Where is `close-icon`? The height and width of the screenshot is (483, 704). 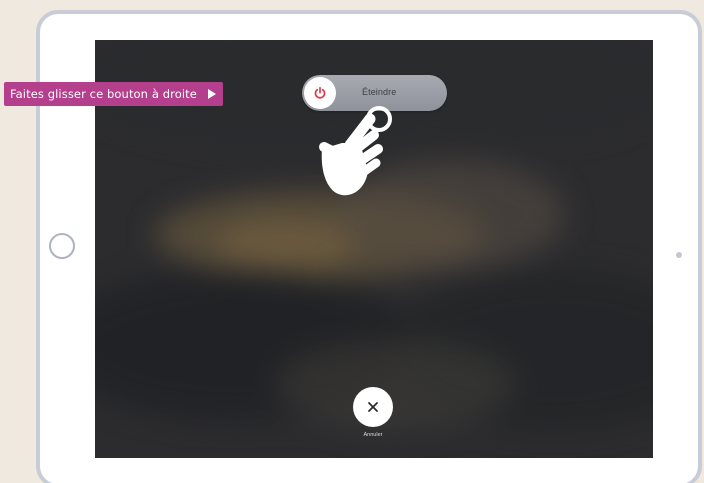 close-icon is located at coordinates (373, 407).